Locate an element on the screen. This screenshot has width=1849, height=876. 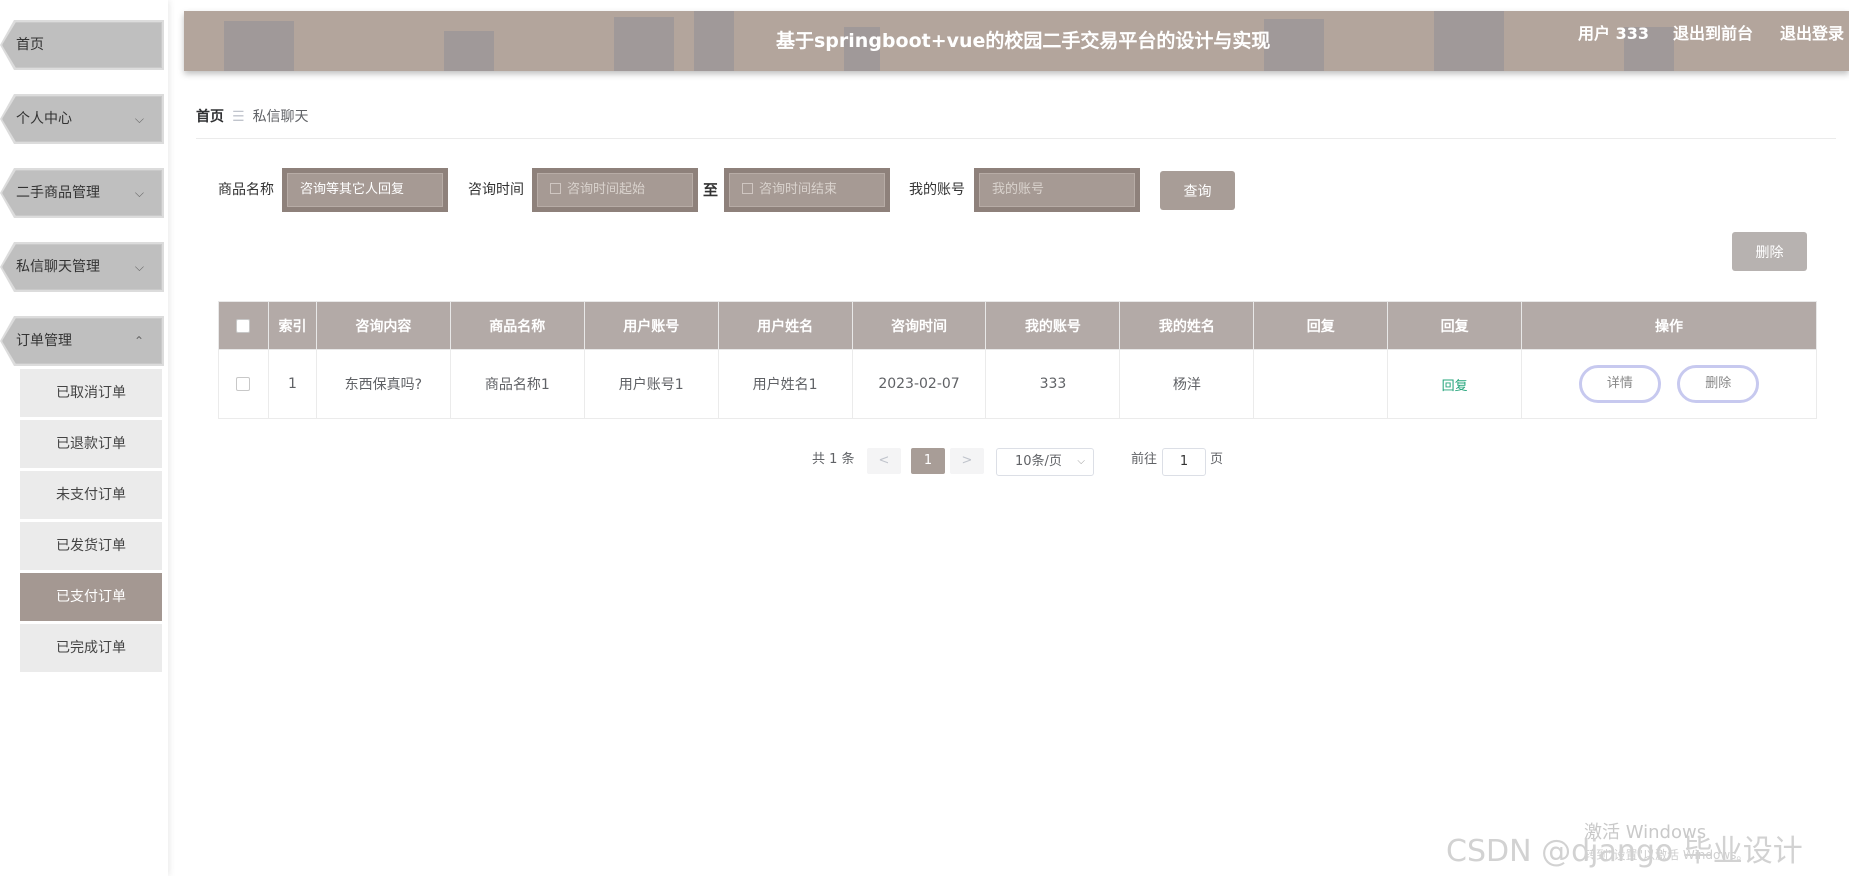
divider is located at coordinates (1016, 138).